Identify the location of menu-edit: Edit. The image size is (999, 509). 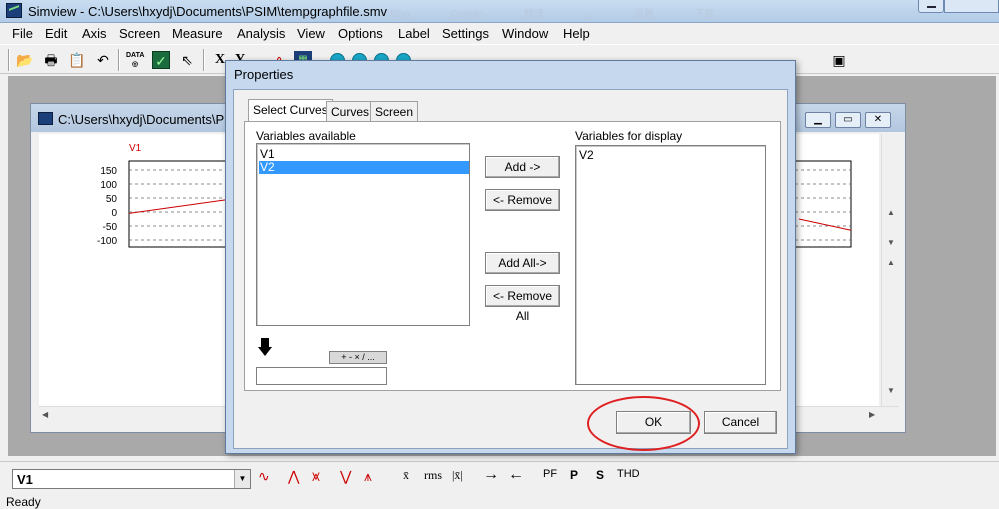
(56, 33).